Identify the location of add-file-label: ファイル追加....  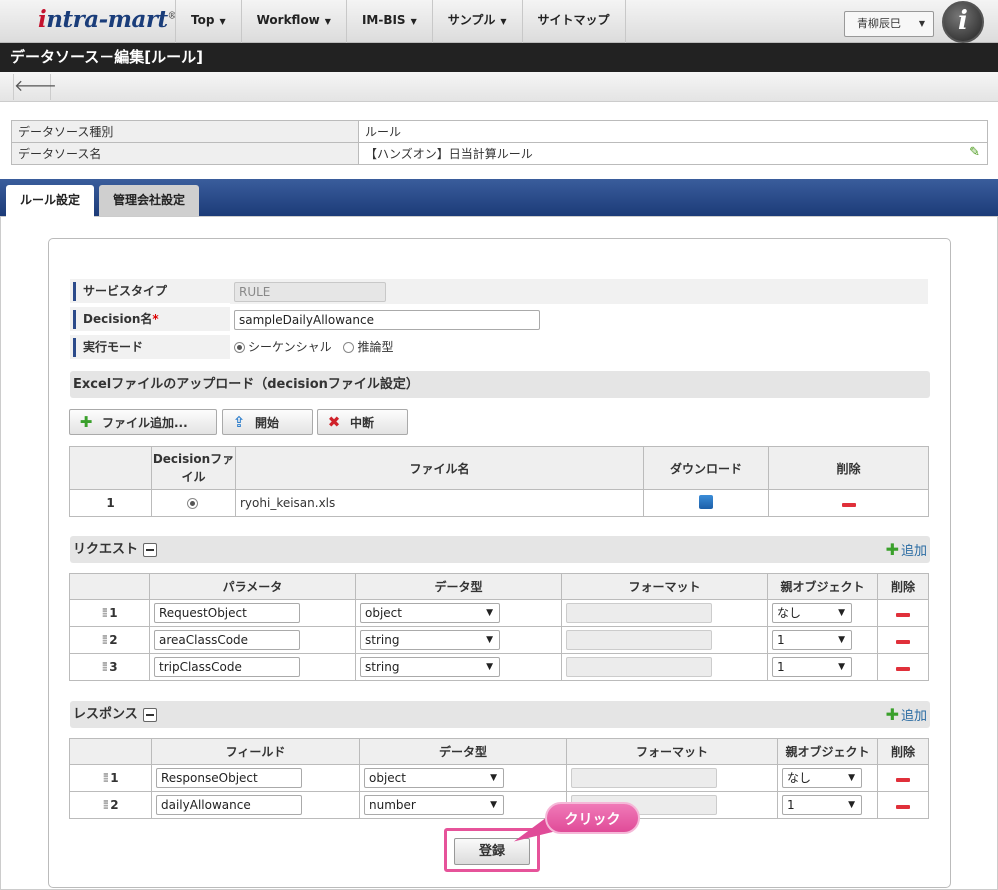
(145, 423).